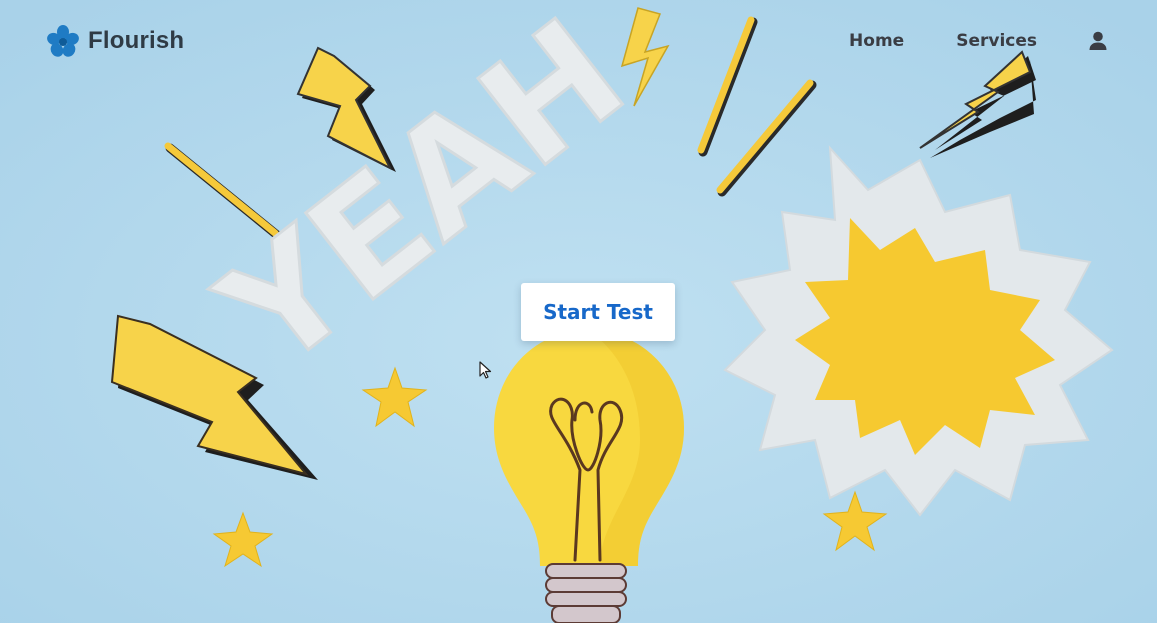 Image resolution: width=1157 pixels, height=623 pixels. What do you see at coordinates (598, 312) in the screenshot?
I see `start-test-button: Start Test` at bounding box center [598, 312].